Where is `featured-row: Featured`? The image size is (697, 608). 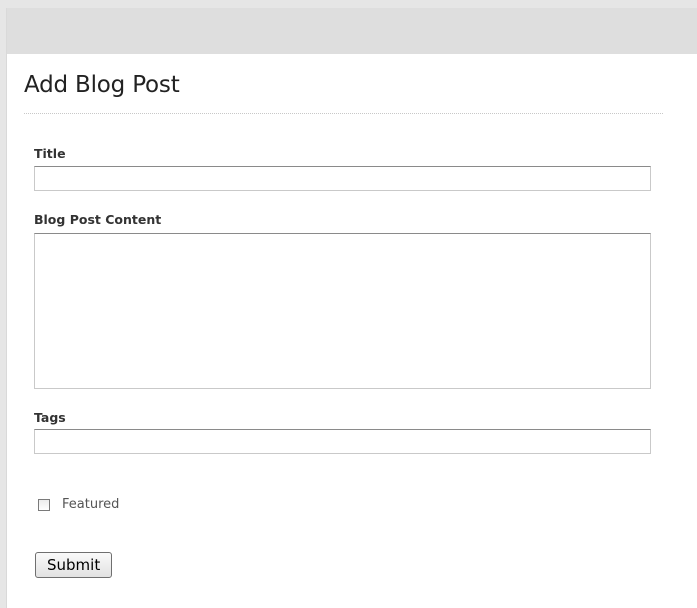 featured-row: Featured is located at coordinates (78, 504).